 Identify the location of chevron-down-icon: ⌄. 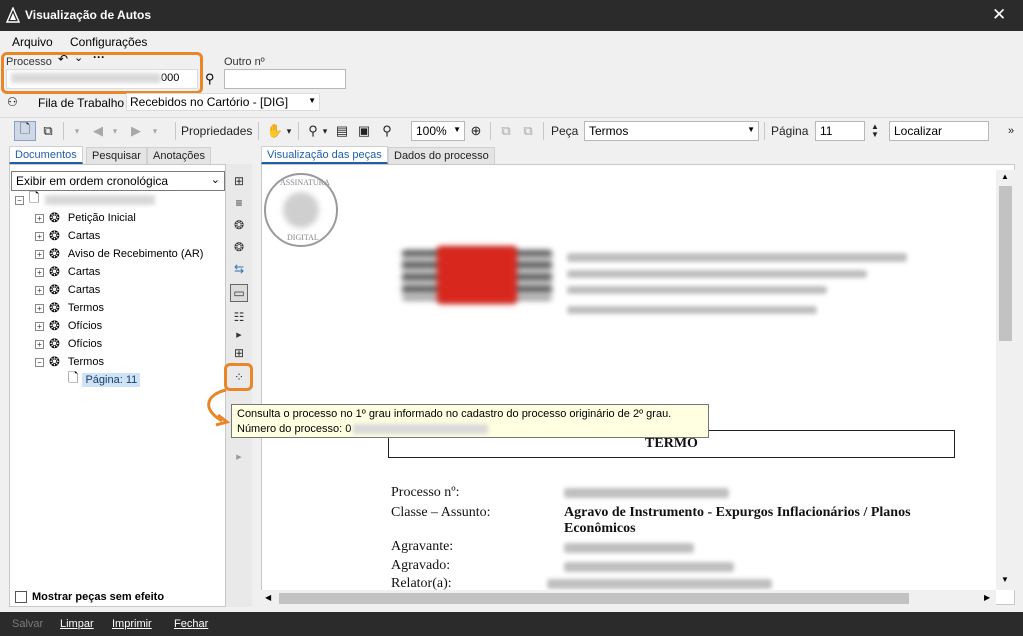
(215, 180).